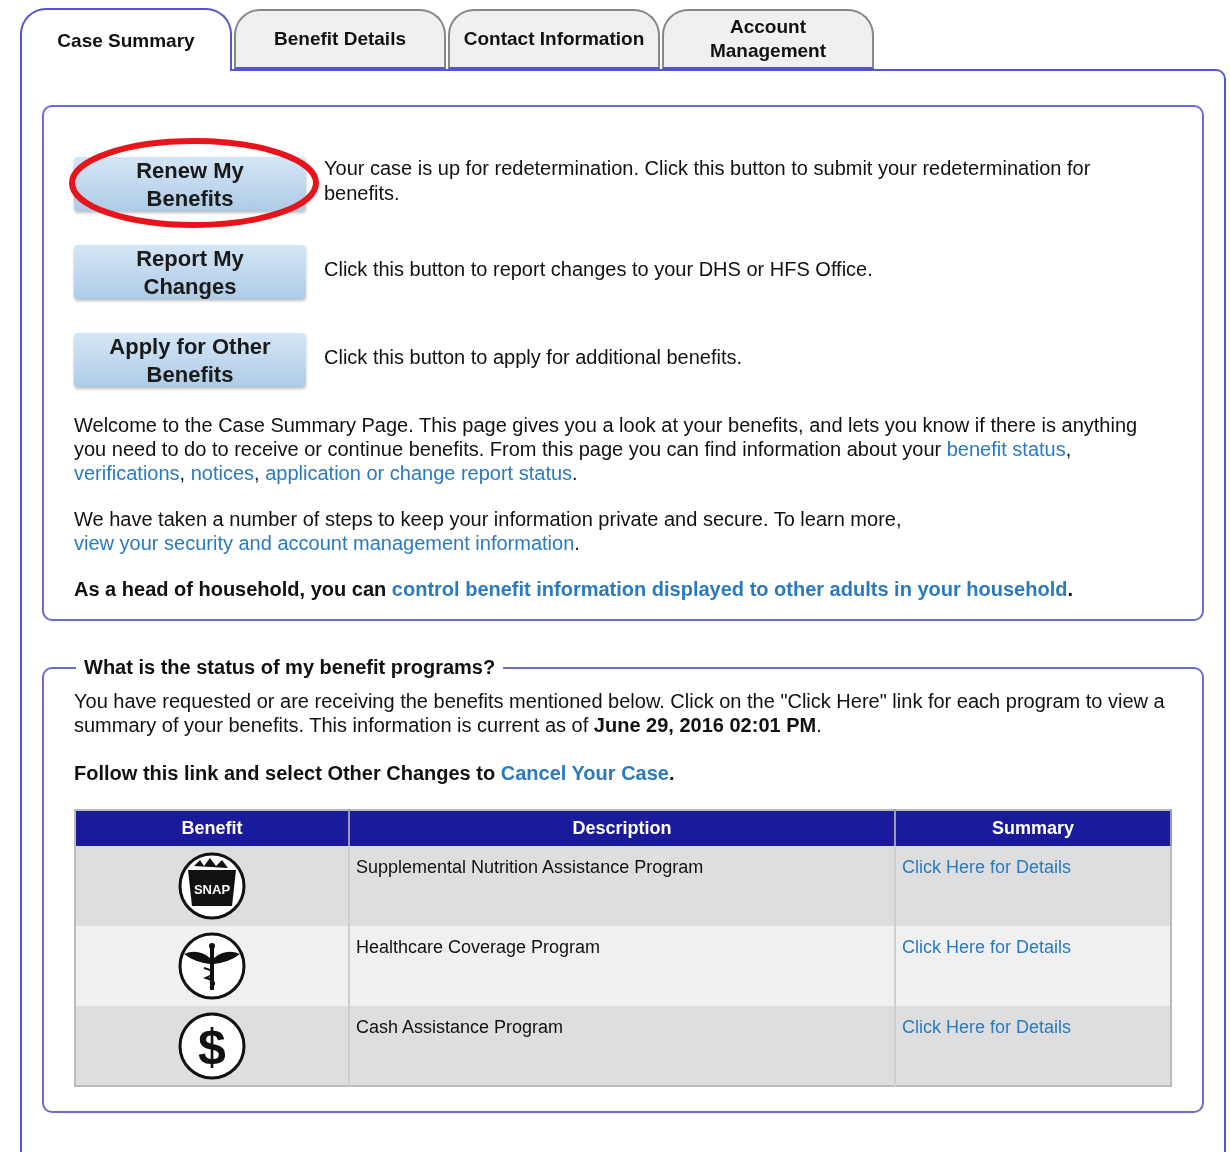 Image resolution: width=1230 pixels, height=1152 pixels. I want to click on text-link: Cancel Your Case, so click(584, 773).